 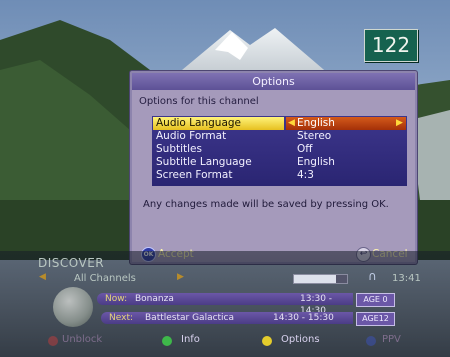 I want to click on channel-next-icon: ▶, so click(x=180, y=277).